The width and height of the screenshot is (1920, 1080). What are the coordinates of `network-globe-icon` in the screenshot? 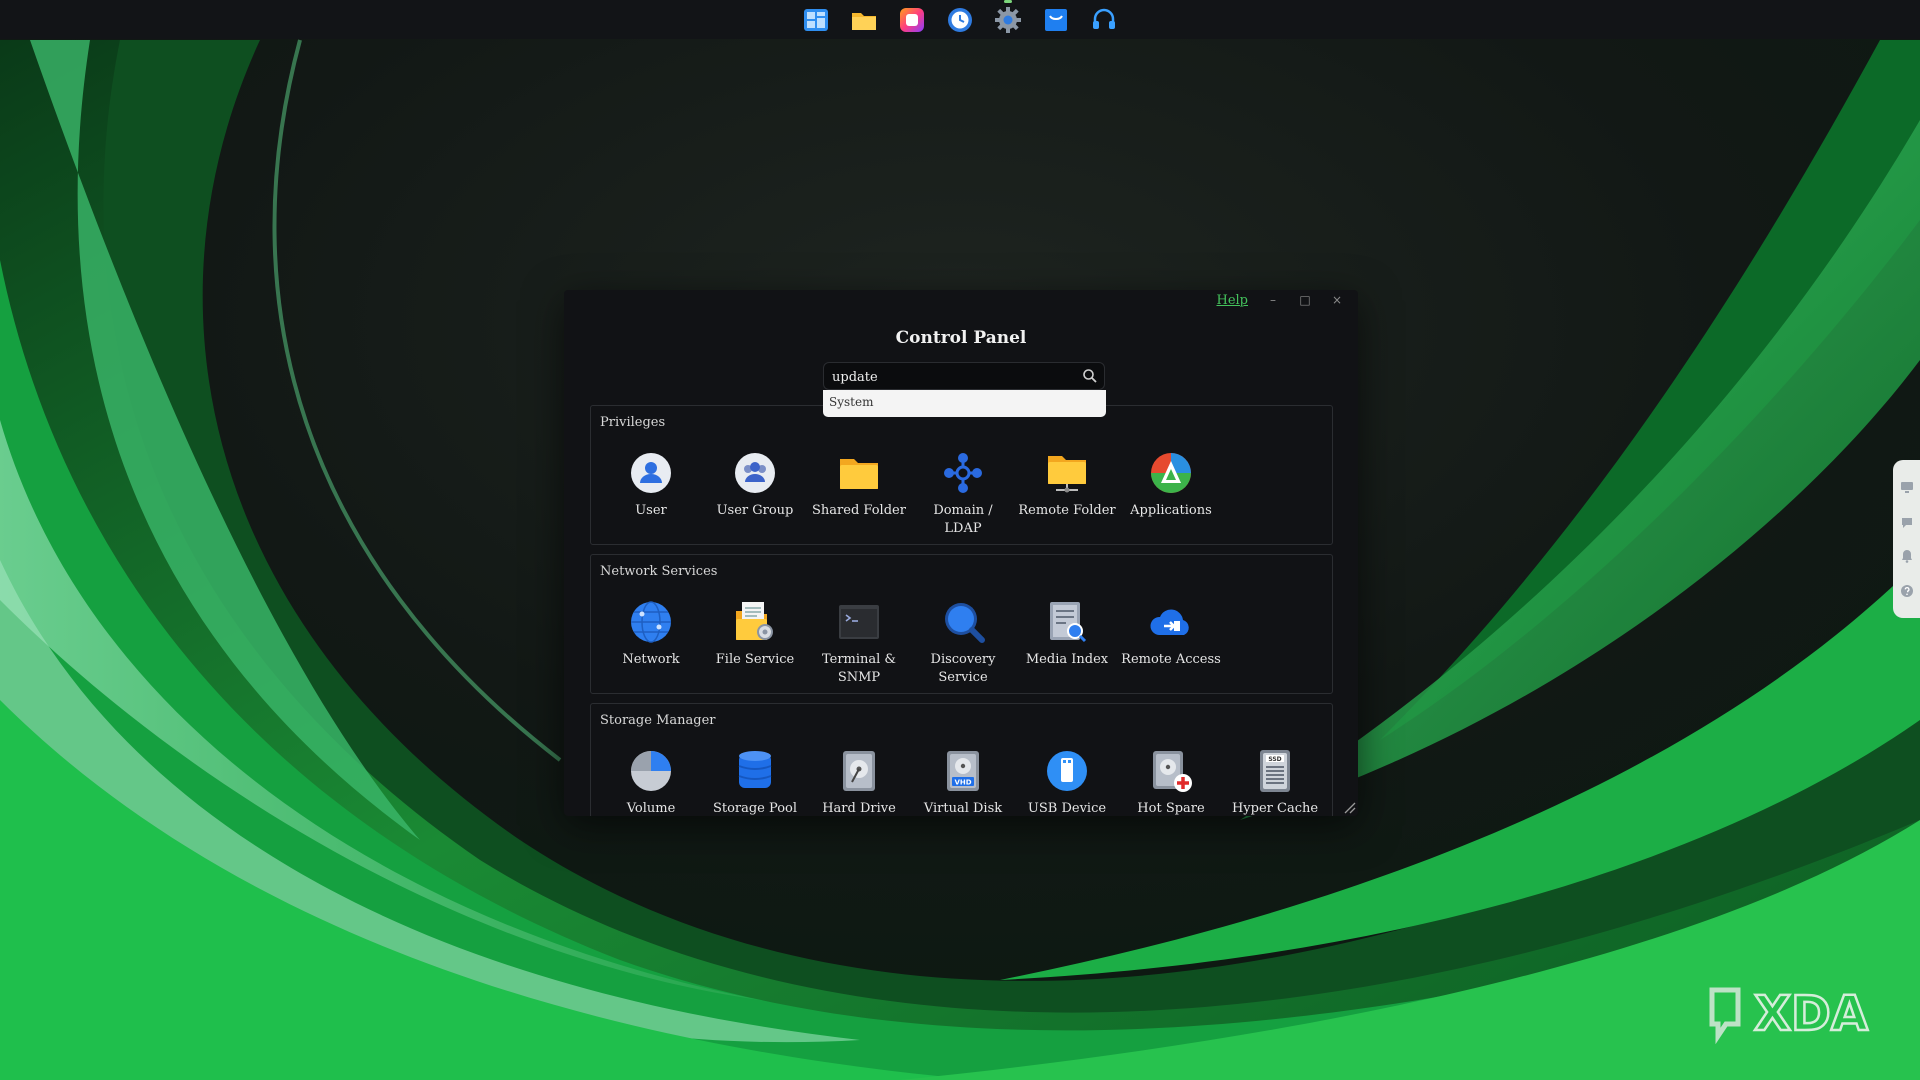 It's located at (651, 622).